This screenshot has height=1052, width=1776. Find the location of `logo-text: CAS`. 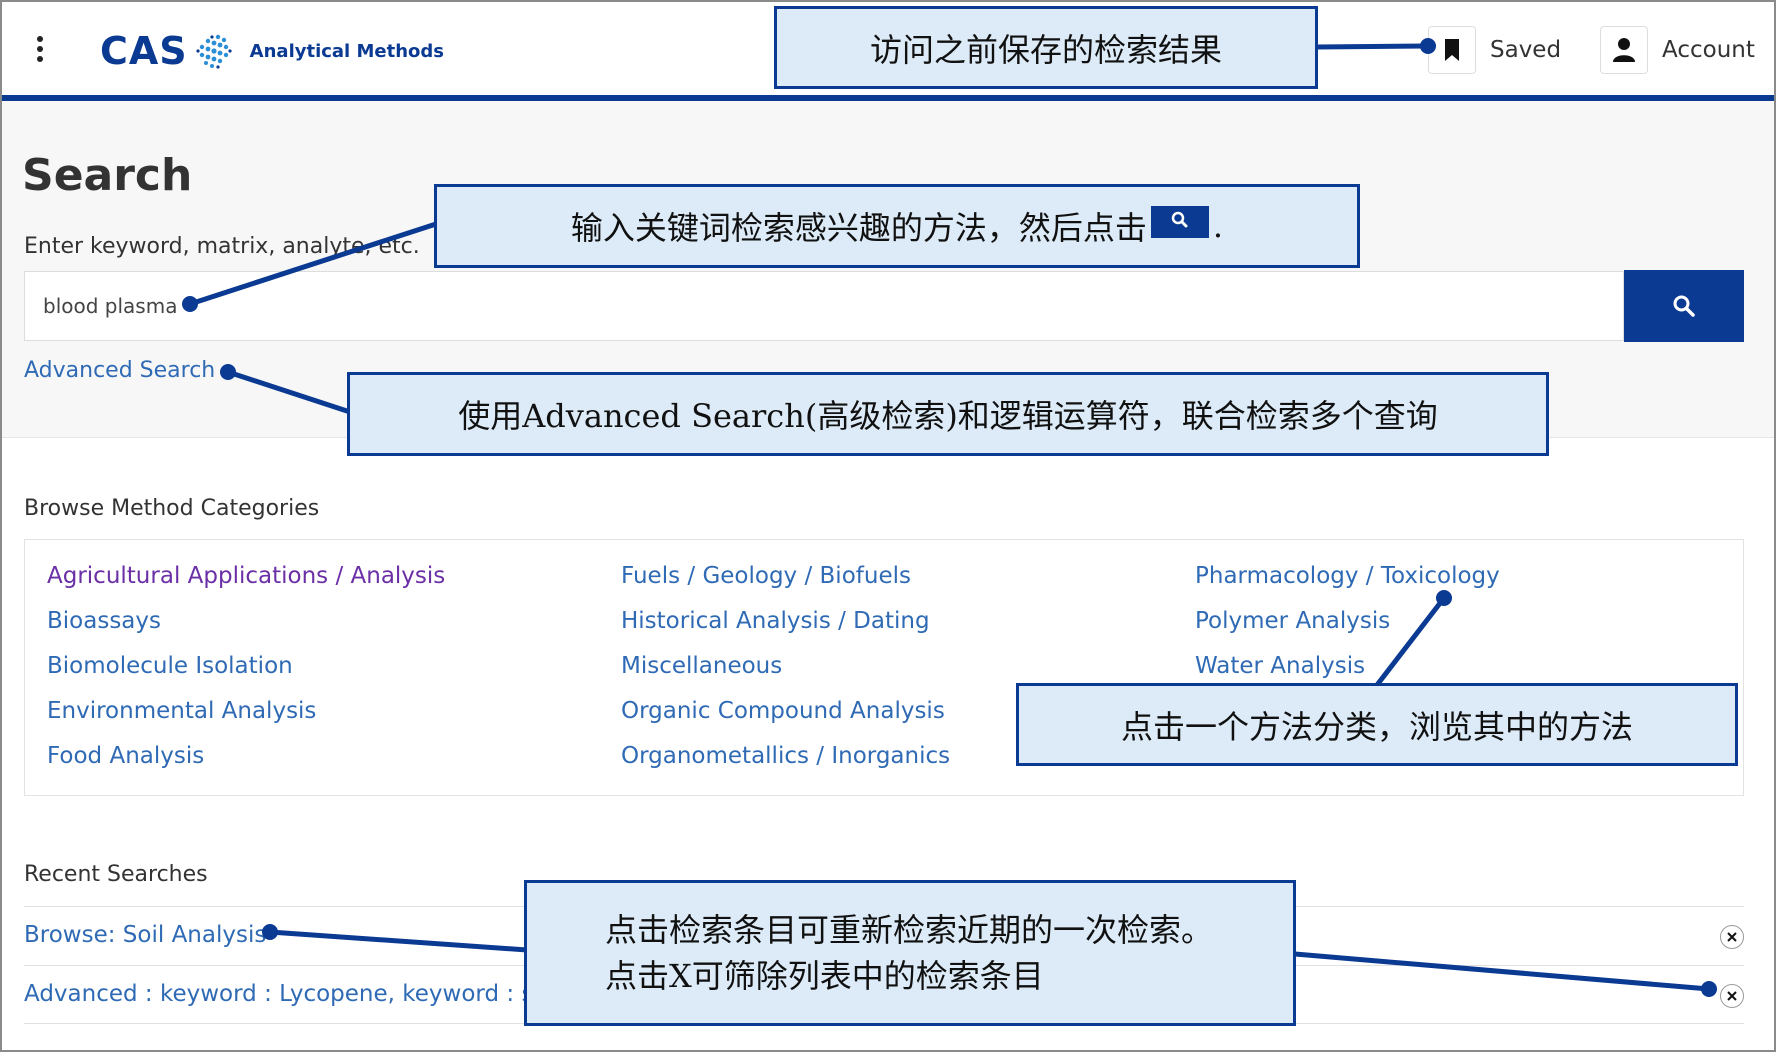

logo-text: CAS is located at coordinates (144, 51).